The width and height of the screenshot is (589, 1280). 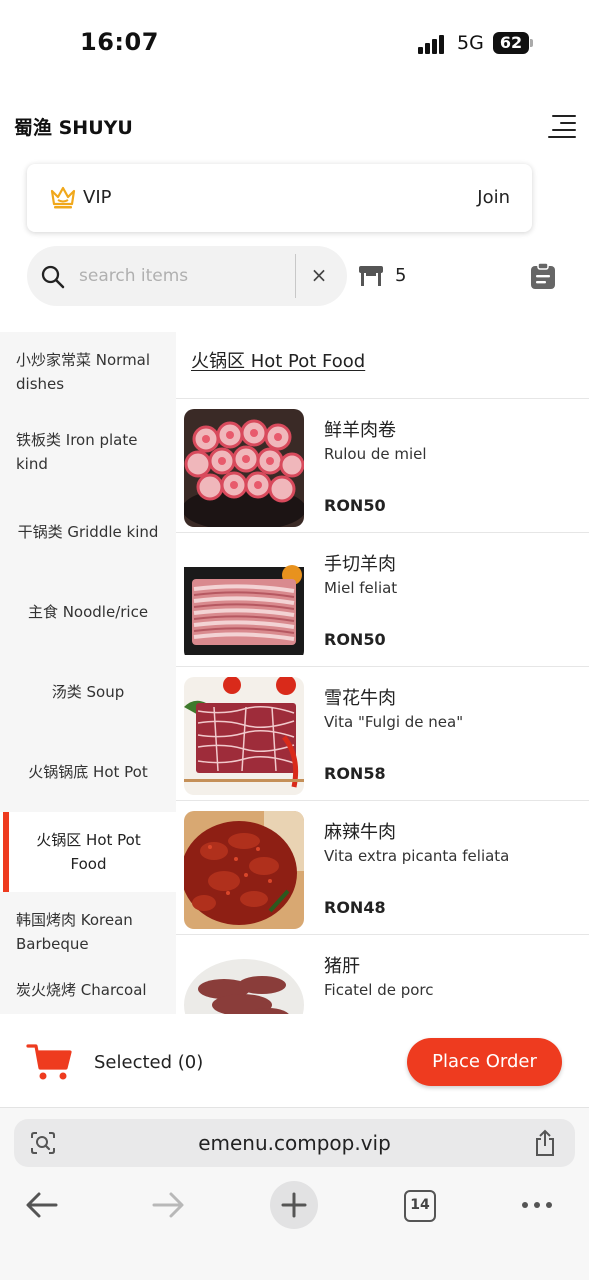 I want to click on item-name: 猪肝, so click(x=342, y=966).